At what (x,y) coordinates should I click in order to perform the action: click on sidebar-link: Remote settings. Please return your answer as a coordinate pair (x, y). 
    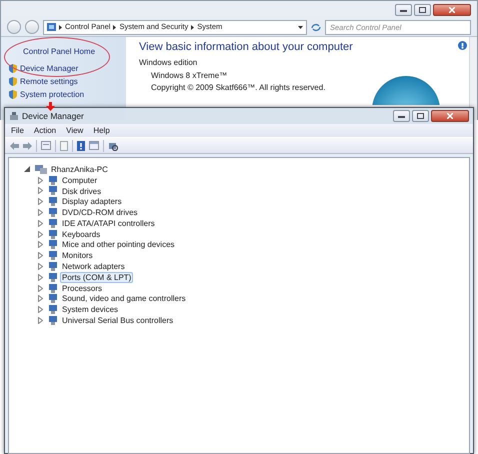
    Looking at the image, I should click on (43, 81).